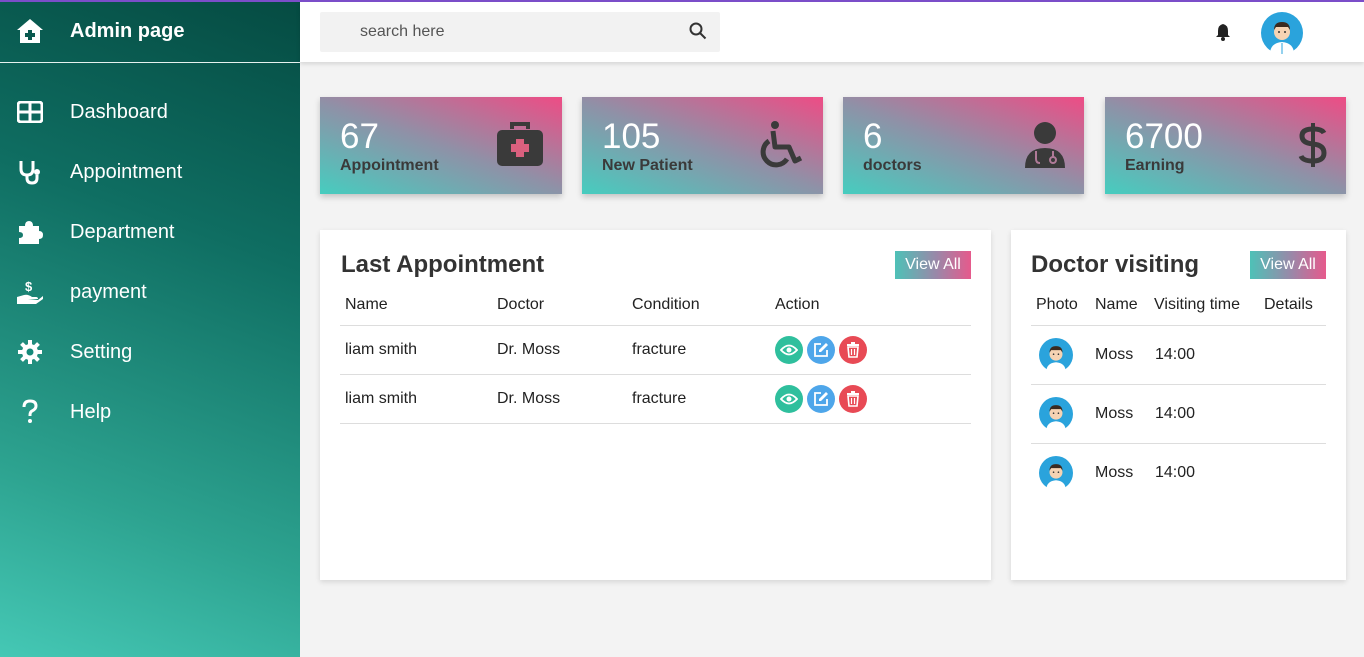  I want to click on sidebar-item-label: payment, so click(108, 291).